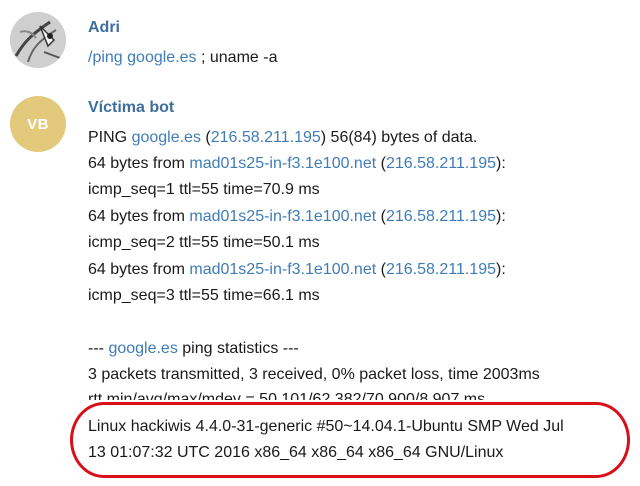 The width and height of the screenshot is (640, 486). I want to click on reply-seq-line: icmp_seq=2 ttl=55 time=50.1 ms, so click(204, 242).